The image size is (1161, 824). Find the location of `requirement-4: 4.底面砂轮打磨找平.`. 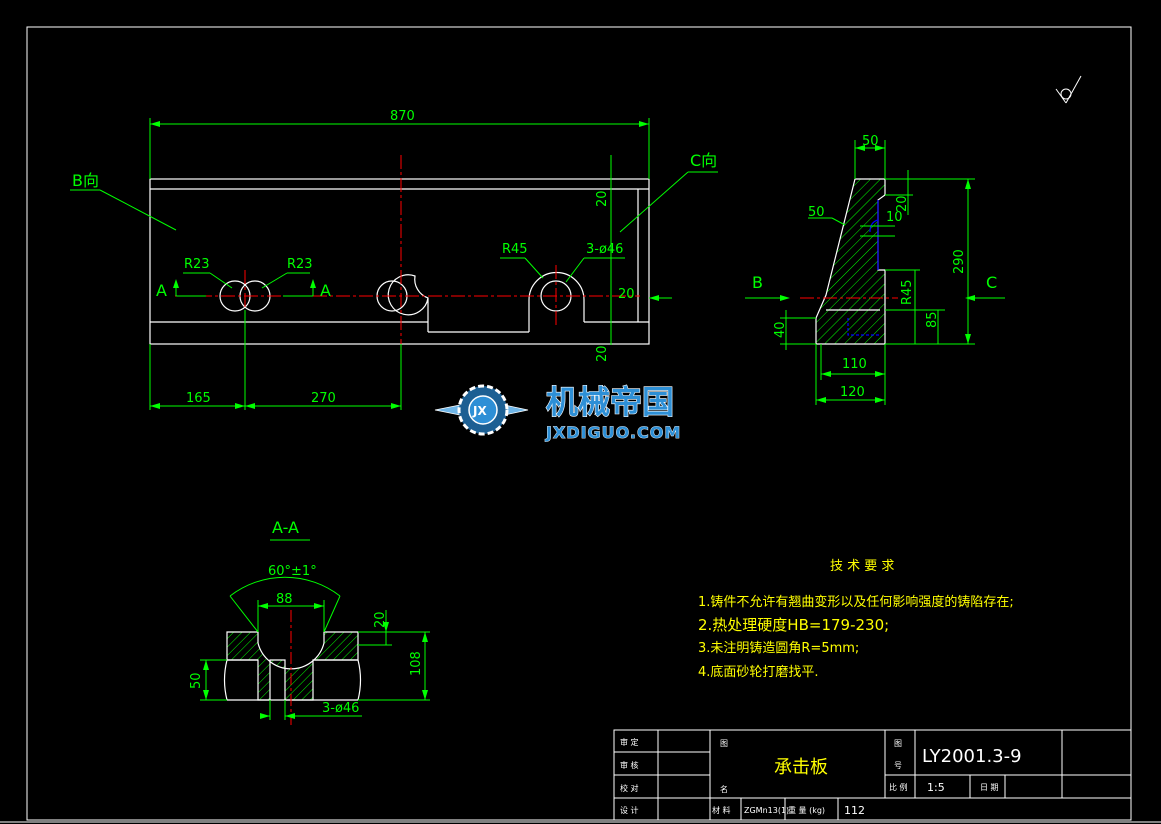

requirement-4: 4.底面砂轮打磨找平. is located at coordinates (758, 672).